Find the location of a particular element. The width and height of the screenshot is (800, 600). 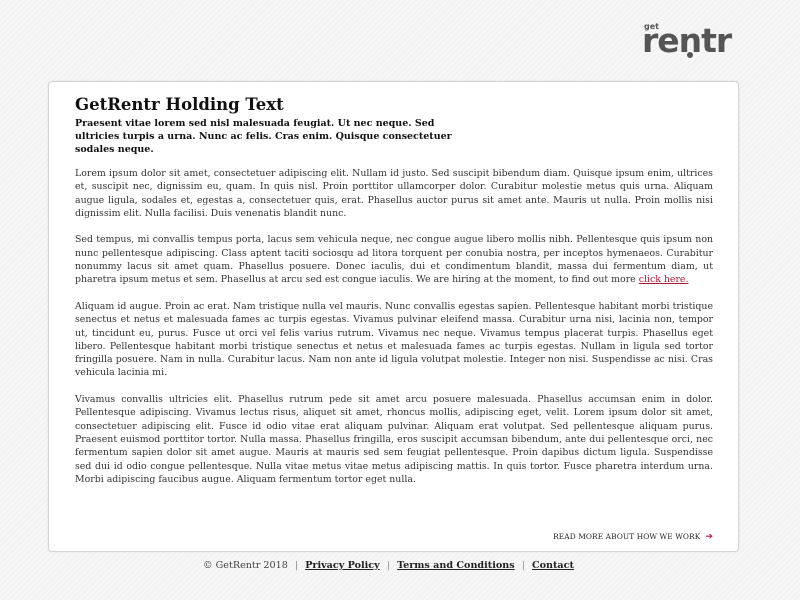

arrow-right-icon: ➔ is located at coordinates (709, 537).